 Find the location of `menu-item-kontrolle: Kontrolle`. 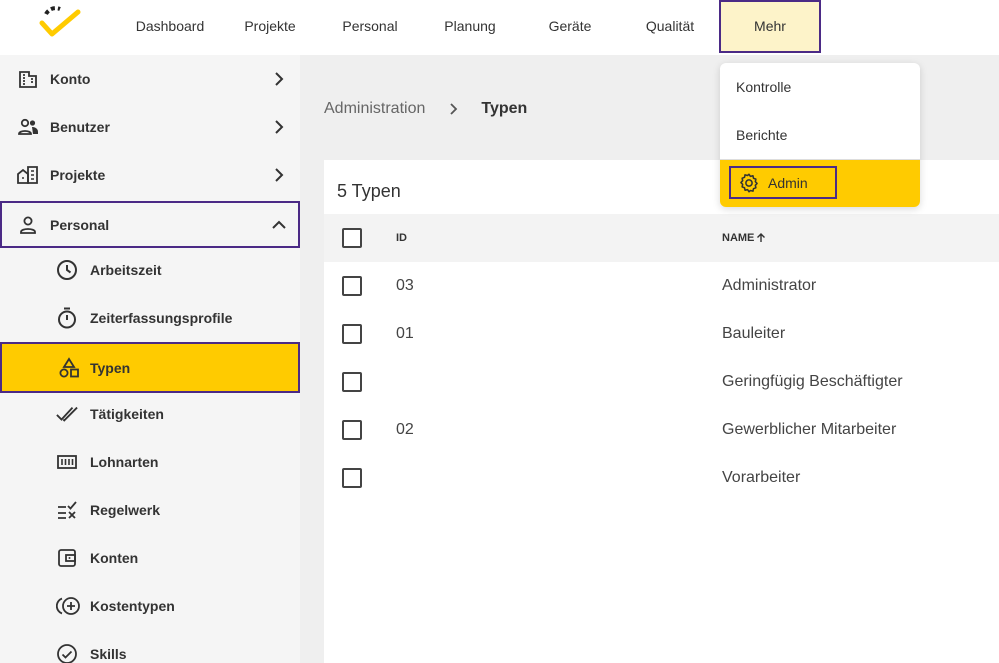

menu-item-kontrolle: Kontrolle is located at coordinates (820, 87).